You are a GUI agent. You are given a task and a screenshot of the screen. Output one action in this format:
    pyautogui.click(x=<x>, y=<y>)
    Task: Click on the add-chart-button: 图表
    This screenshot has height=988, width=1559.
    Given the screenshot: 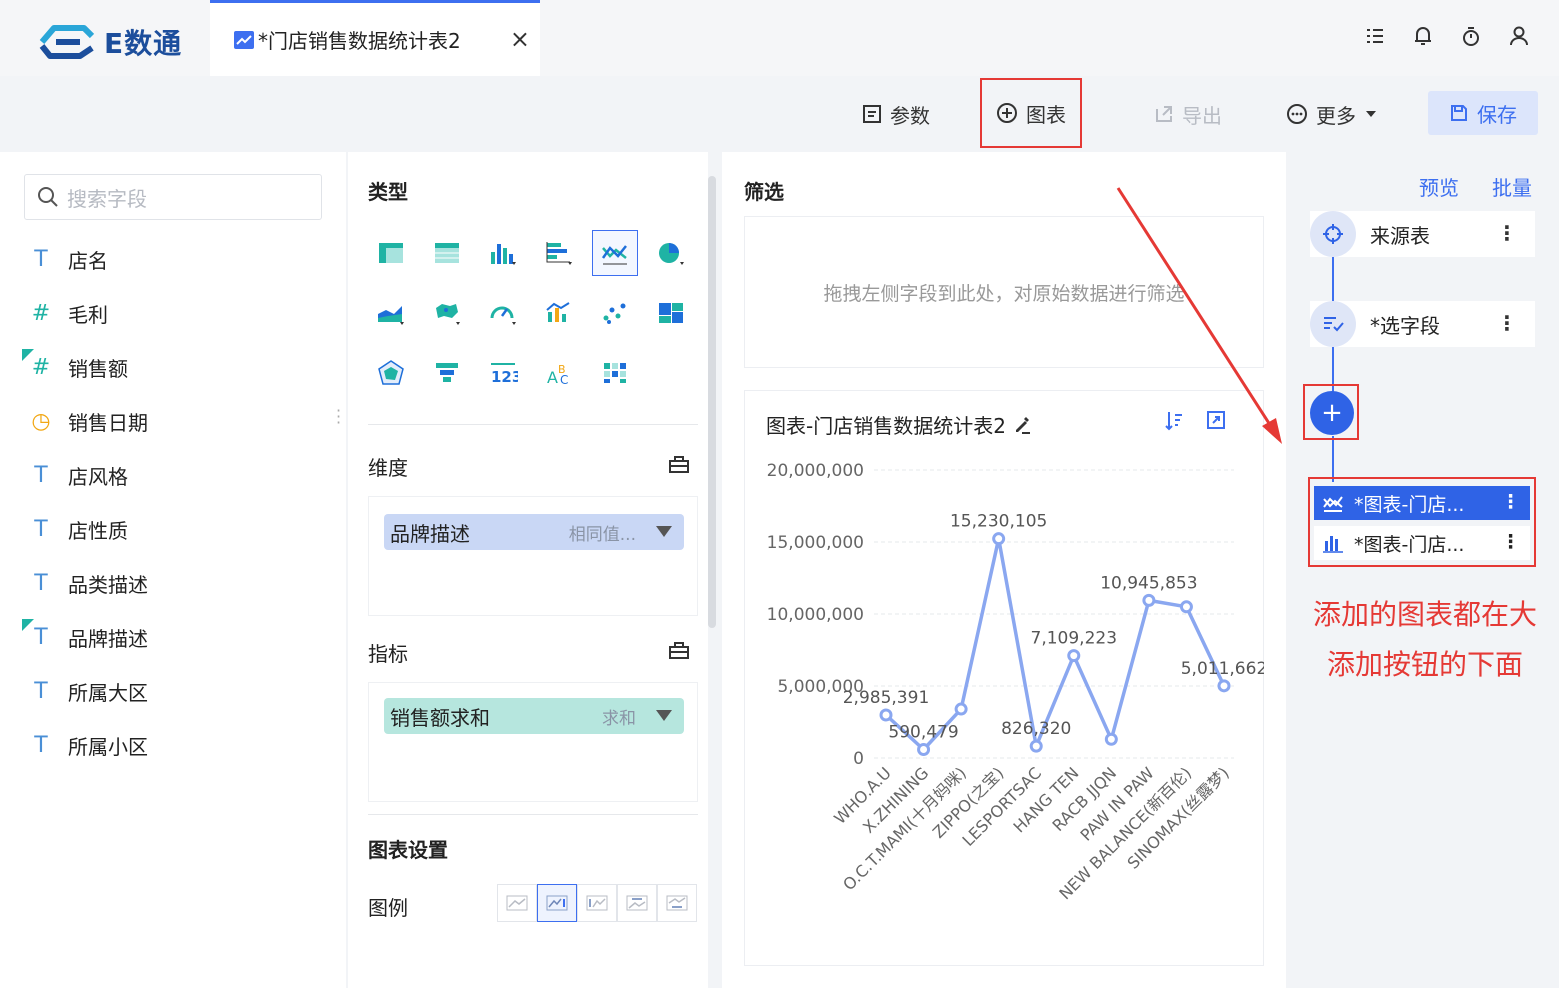 What is the action you would take?
    pyautogui.click(x=1031, y=113)
    